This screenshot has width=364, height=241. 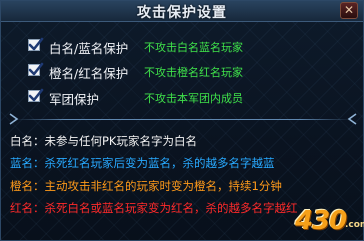 What do you see at coordinates (146, 186) in the screenshot?
I see `rule-orange-name: 橙名：主动攻击非红名的玩家时变为橙名，持续1分钟` at bounding box center [146, 186].